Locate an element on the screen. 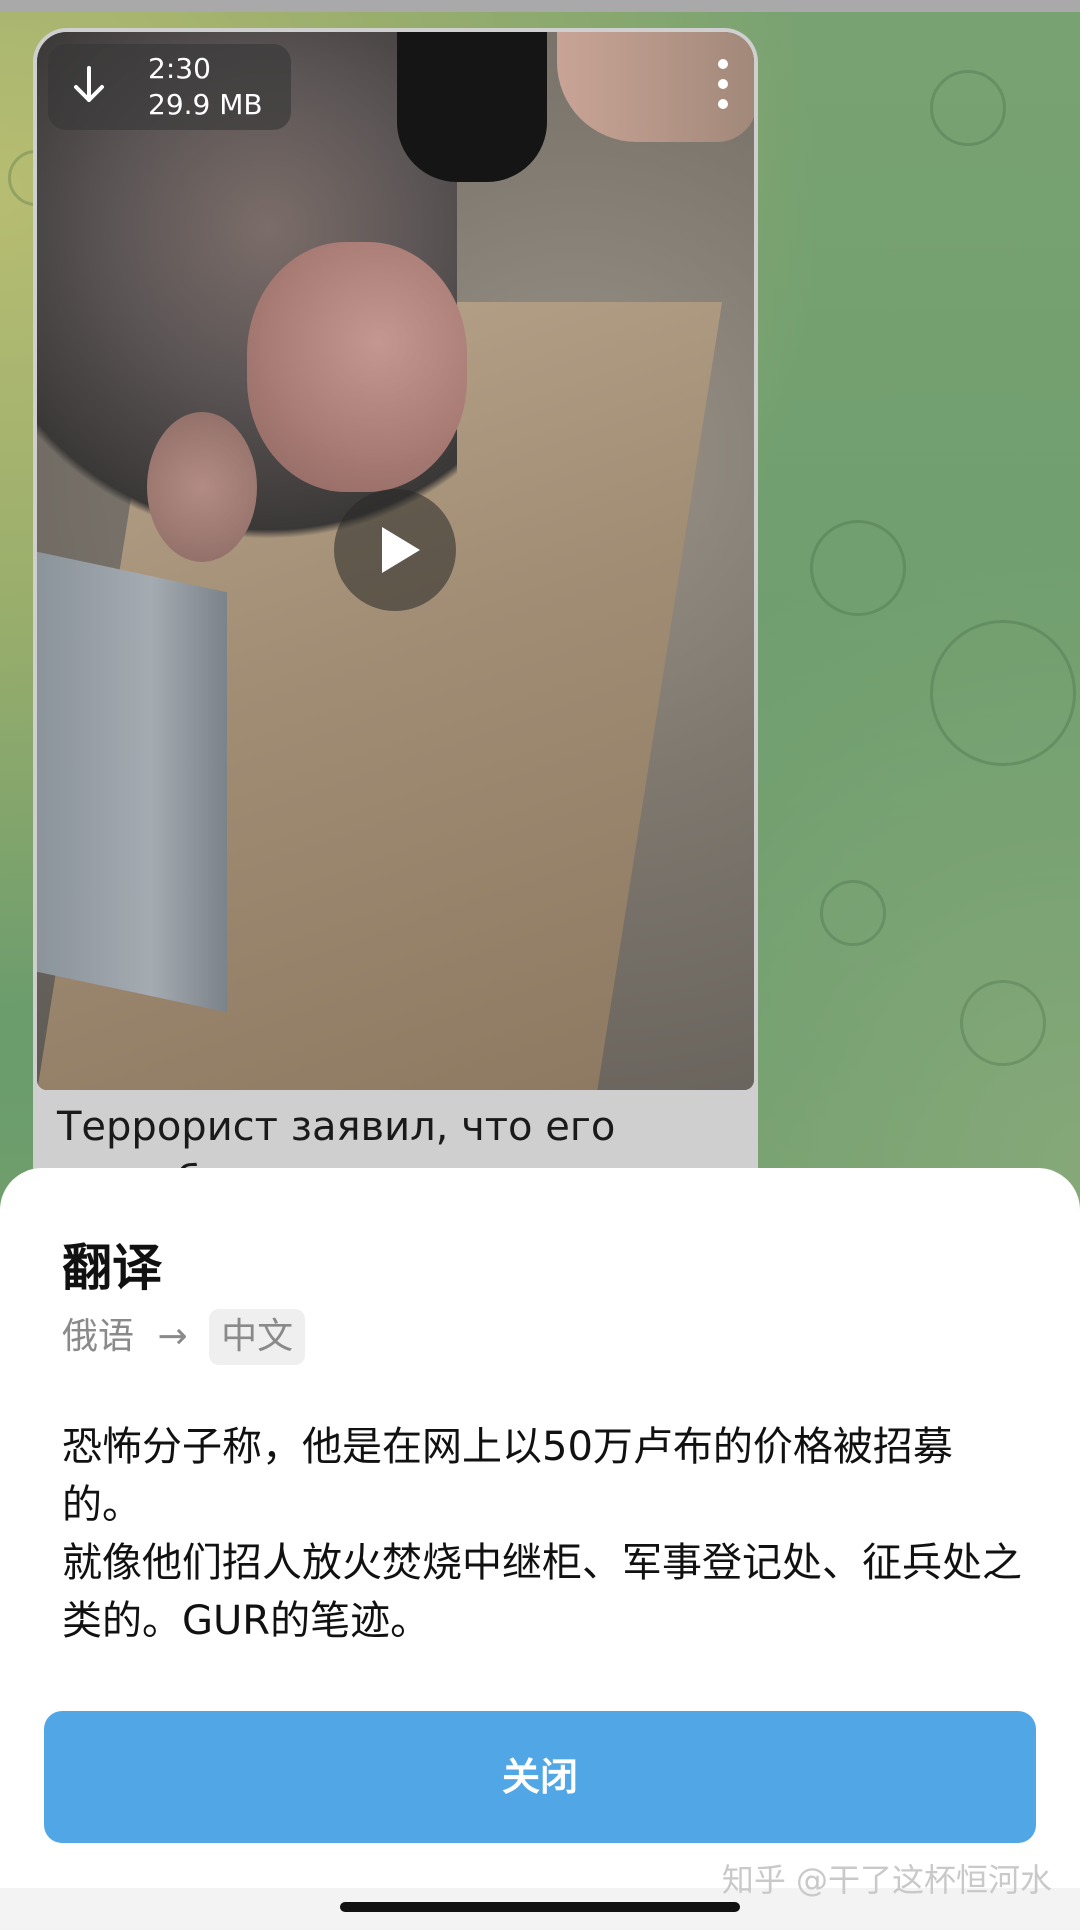  watermark: 知乎 @干了这杯恒河水 is located at coordinates (886, 1880).